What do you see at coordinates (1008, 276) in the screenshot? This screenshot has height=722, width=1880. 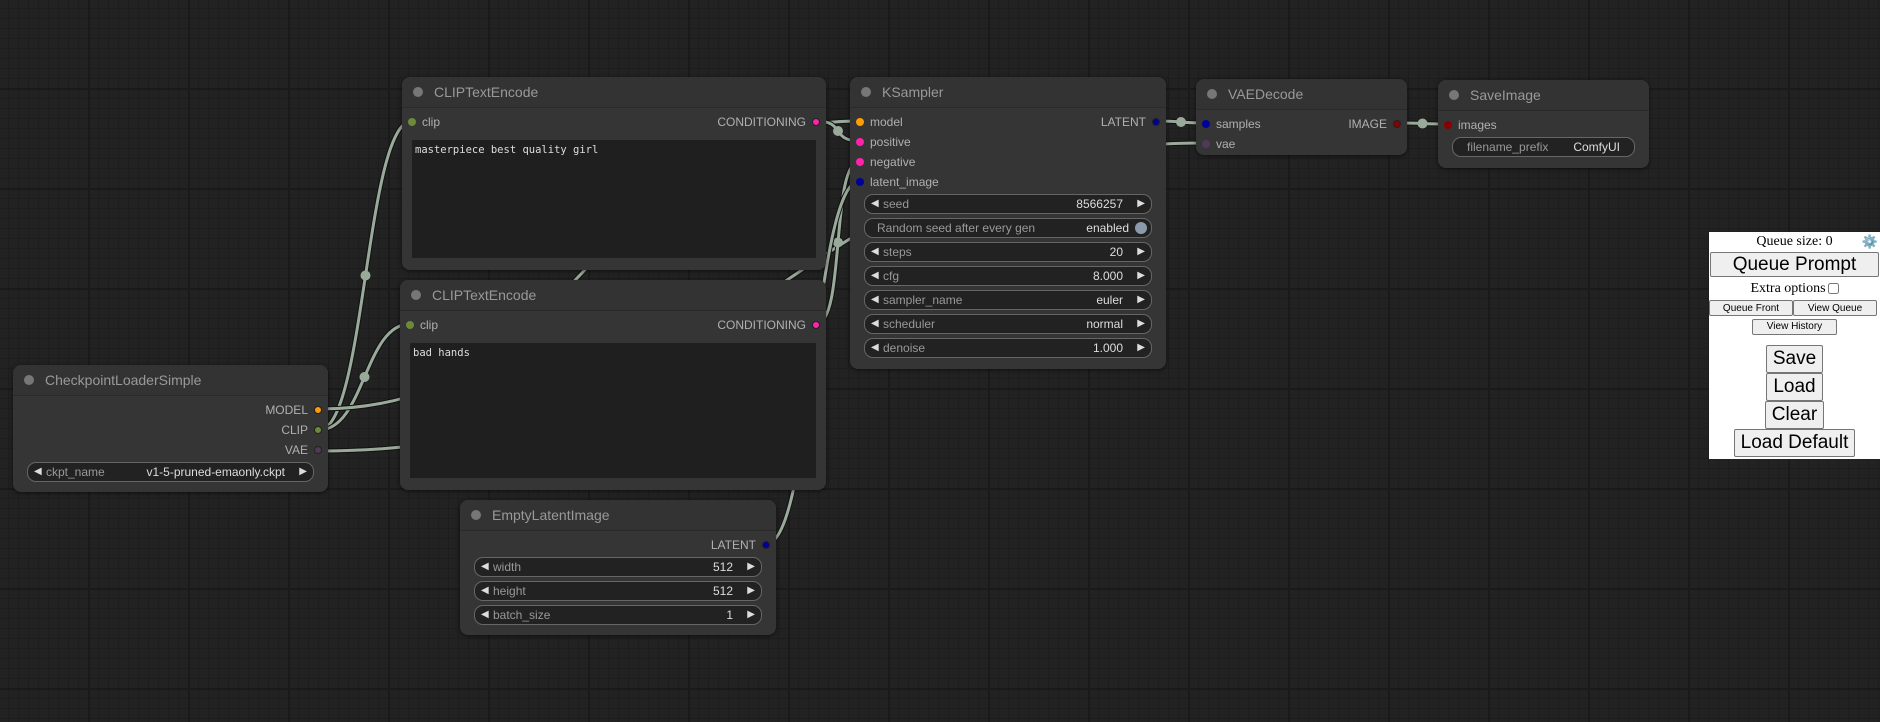 I see `widget-cfg: ◀ cfg 8.000 ▶` at bounding box center [1008, 276].